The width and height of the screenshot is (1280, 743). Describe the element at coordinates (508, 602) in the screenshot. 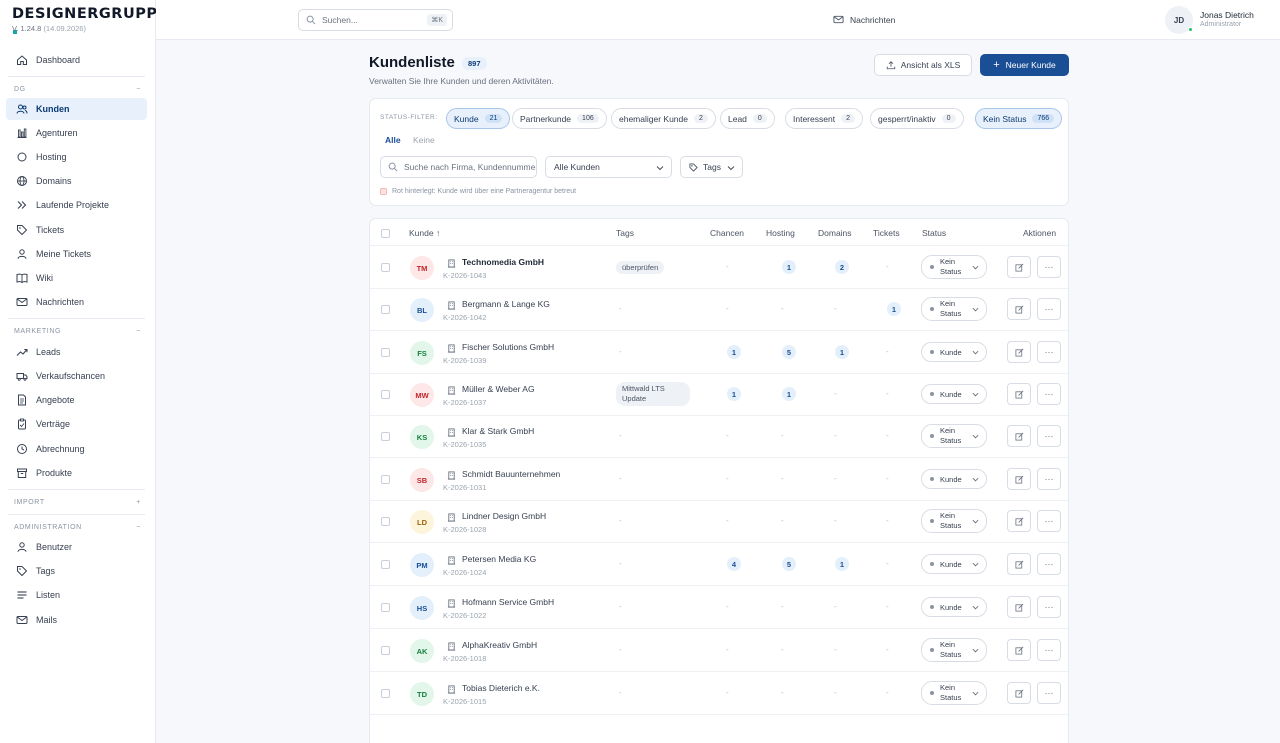

I see `customer-name: Hofmann Service GmbH` at that location.